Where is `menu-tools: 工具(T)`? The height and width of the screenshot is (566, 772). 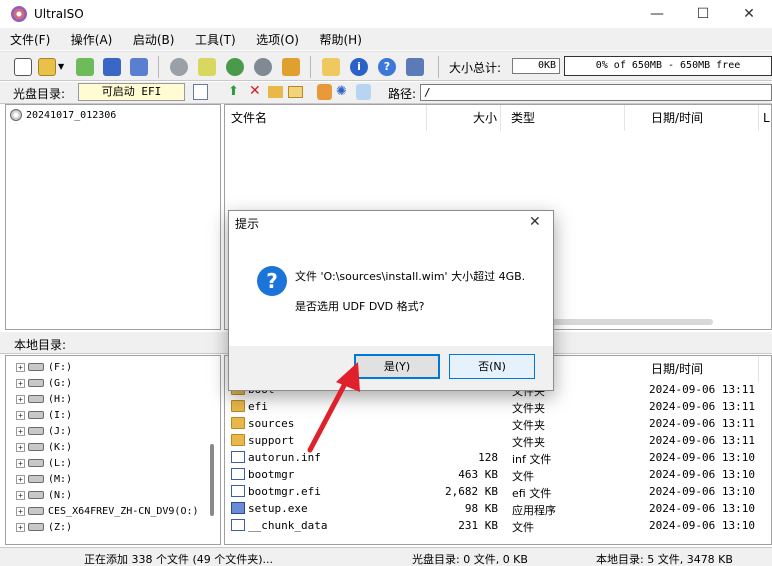 menu-tools: 工具(T) is located at coordinates (214, 38).